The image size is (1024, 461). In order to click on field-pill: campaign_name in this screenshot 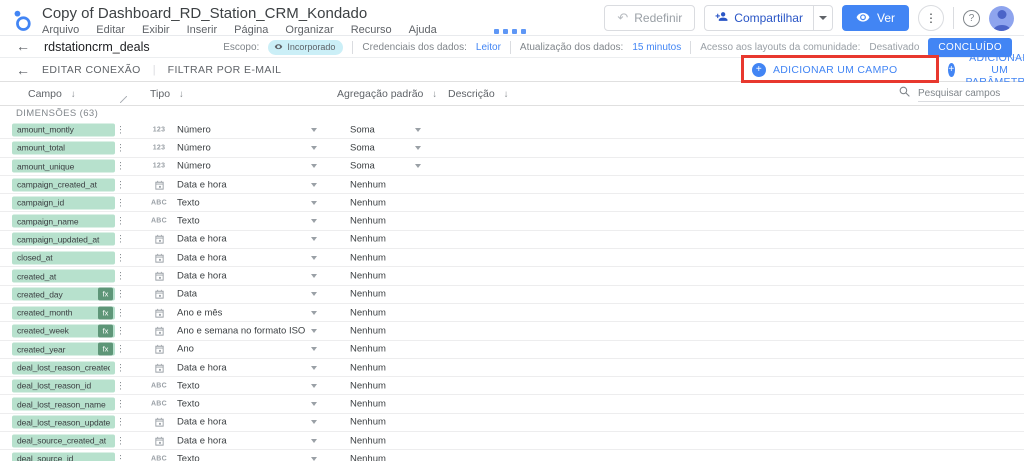, I will do `click(63, 221)`.